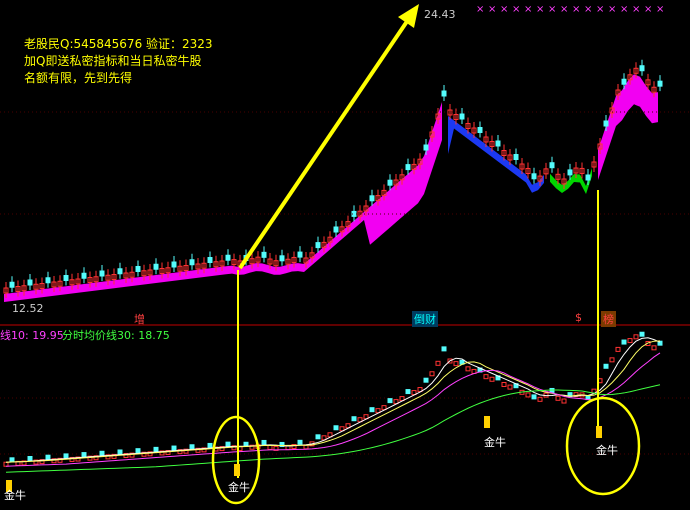 Image resolution: width=690 pixels, height=510 pixels. Describe the element at coordinates (78, 78) in the screenshot. I see `promo-line-3: 名额有限，先到先得` at that location.